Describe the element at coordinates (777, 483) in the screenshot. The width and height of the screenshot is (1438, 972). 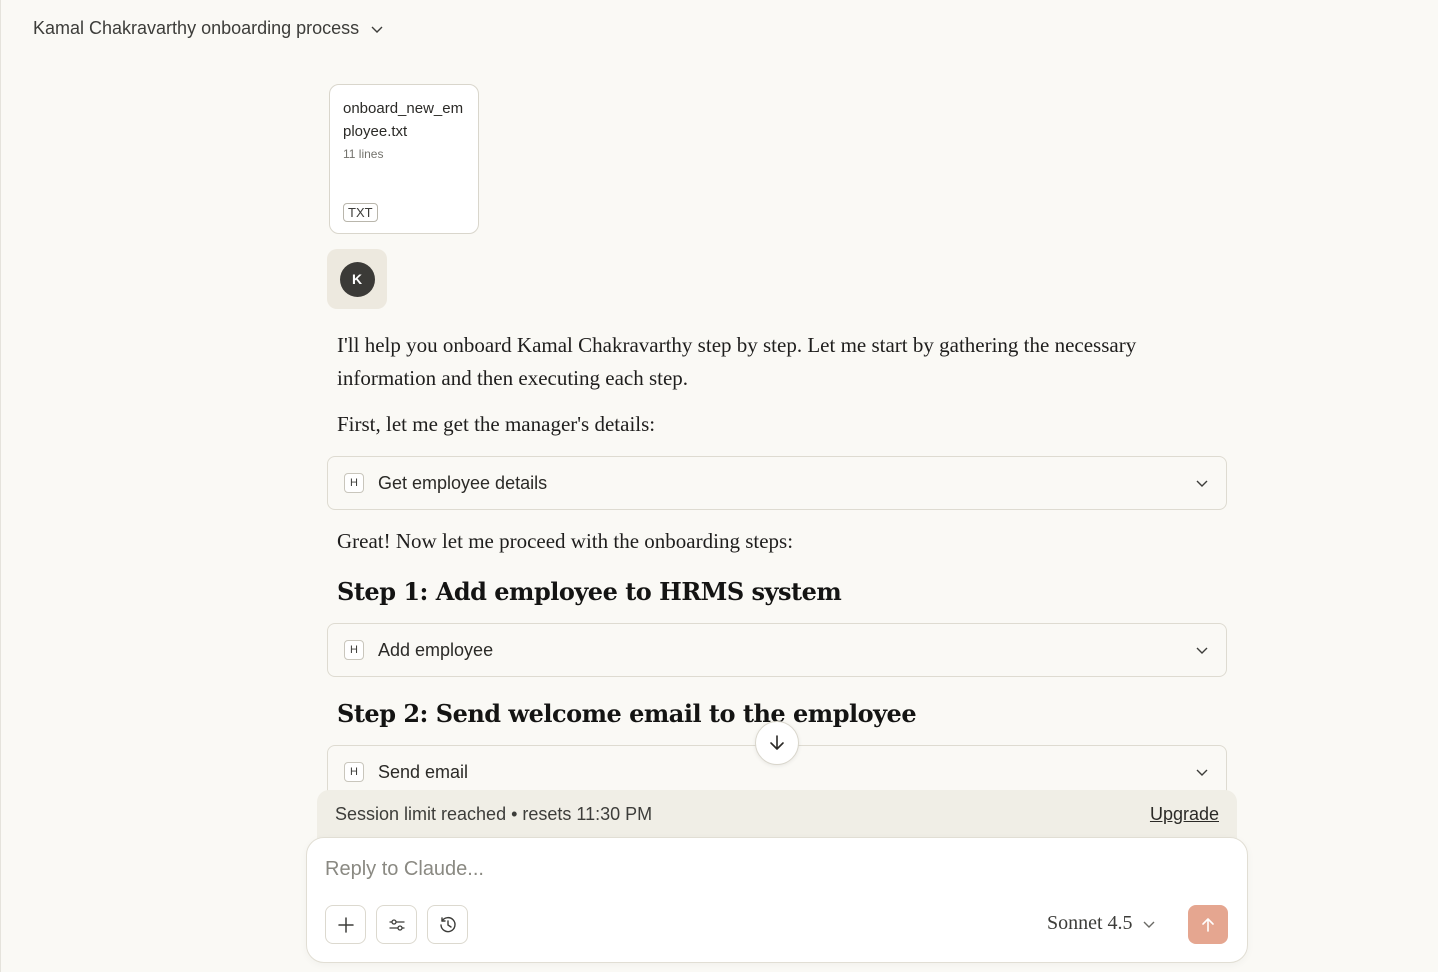
I see `tool-call-get-employee-details: H Get employee details` at that location.